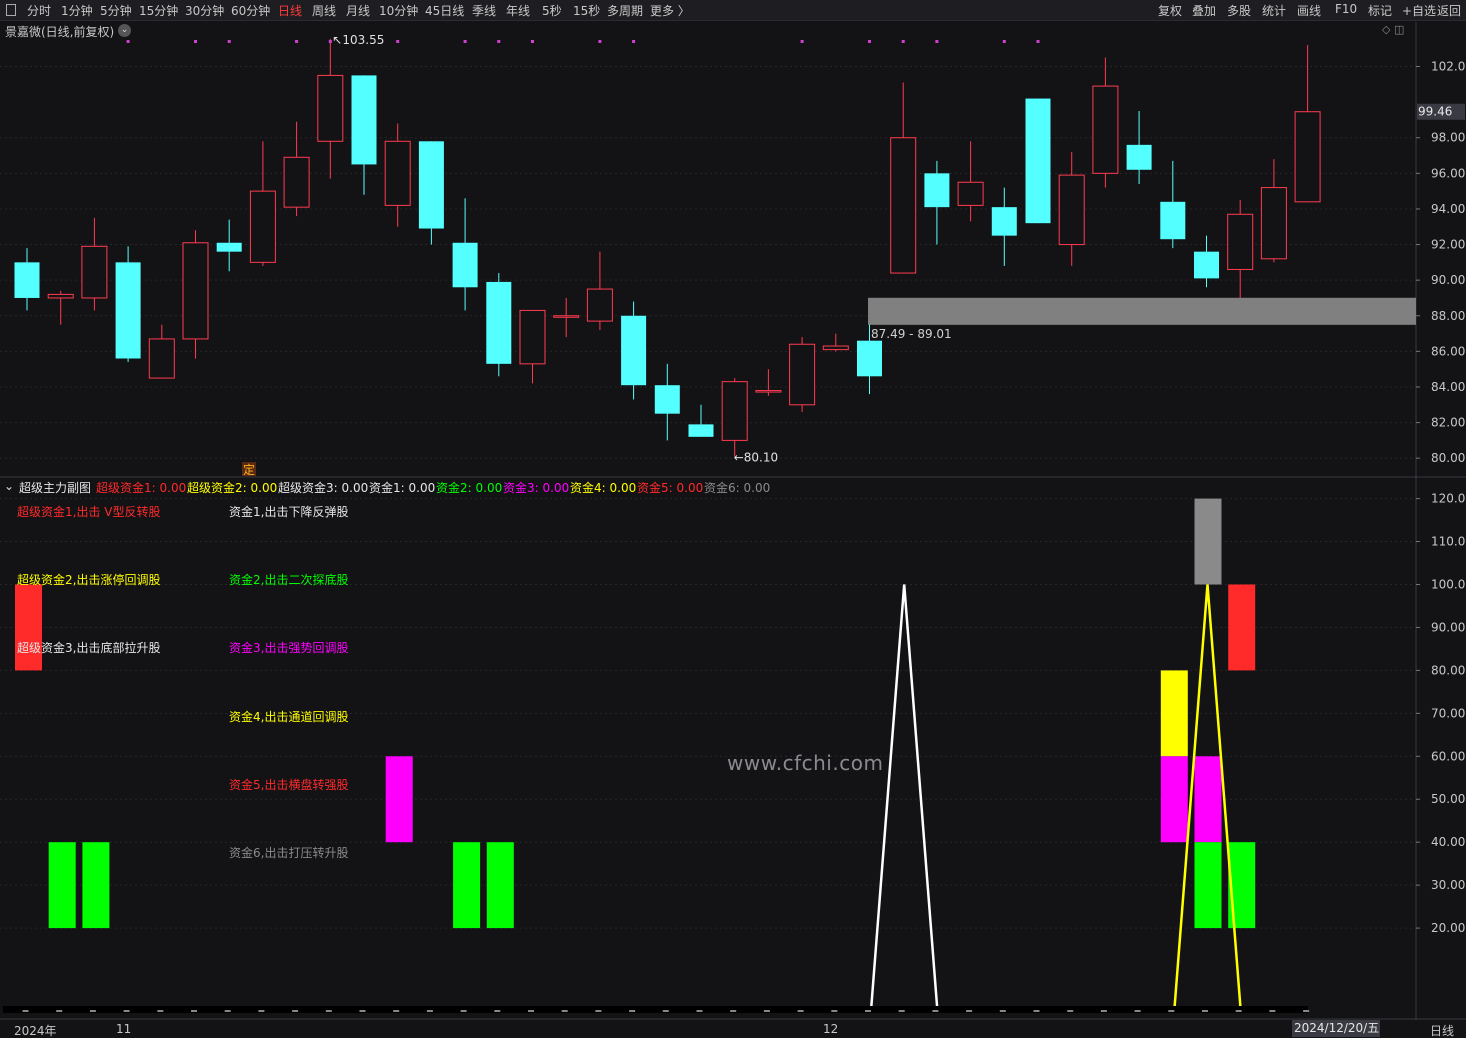 The width and height of the screenshot is (1466, 1038). Describe the element at coordinates (1448, 209) in the screenshot. I see `price-tick-label: 94.00` at that location.